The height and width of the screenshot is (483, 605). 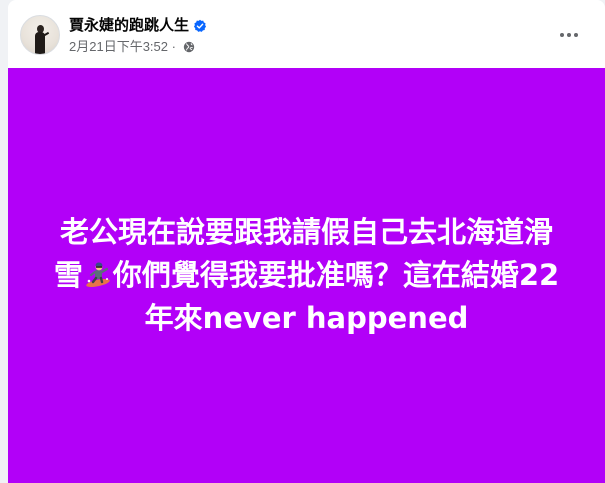 I want to click on avatar-figure-arm, so click(x=46, y=34).